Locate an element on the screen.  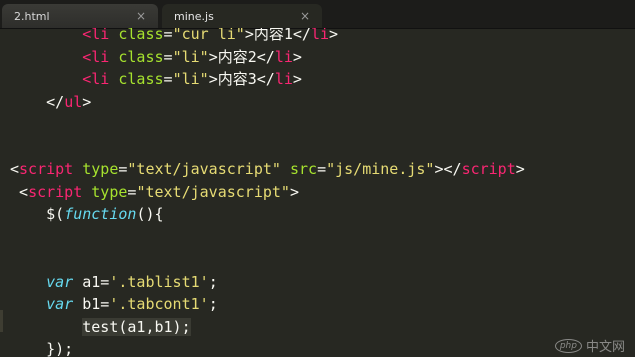
code-token: ></ is located at coordinates (448, 169).